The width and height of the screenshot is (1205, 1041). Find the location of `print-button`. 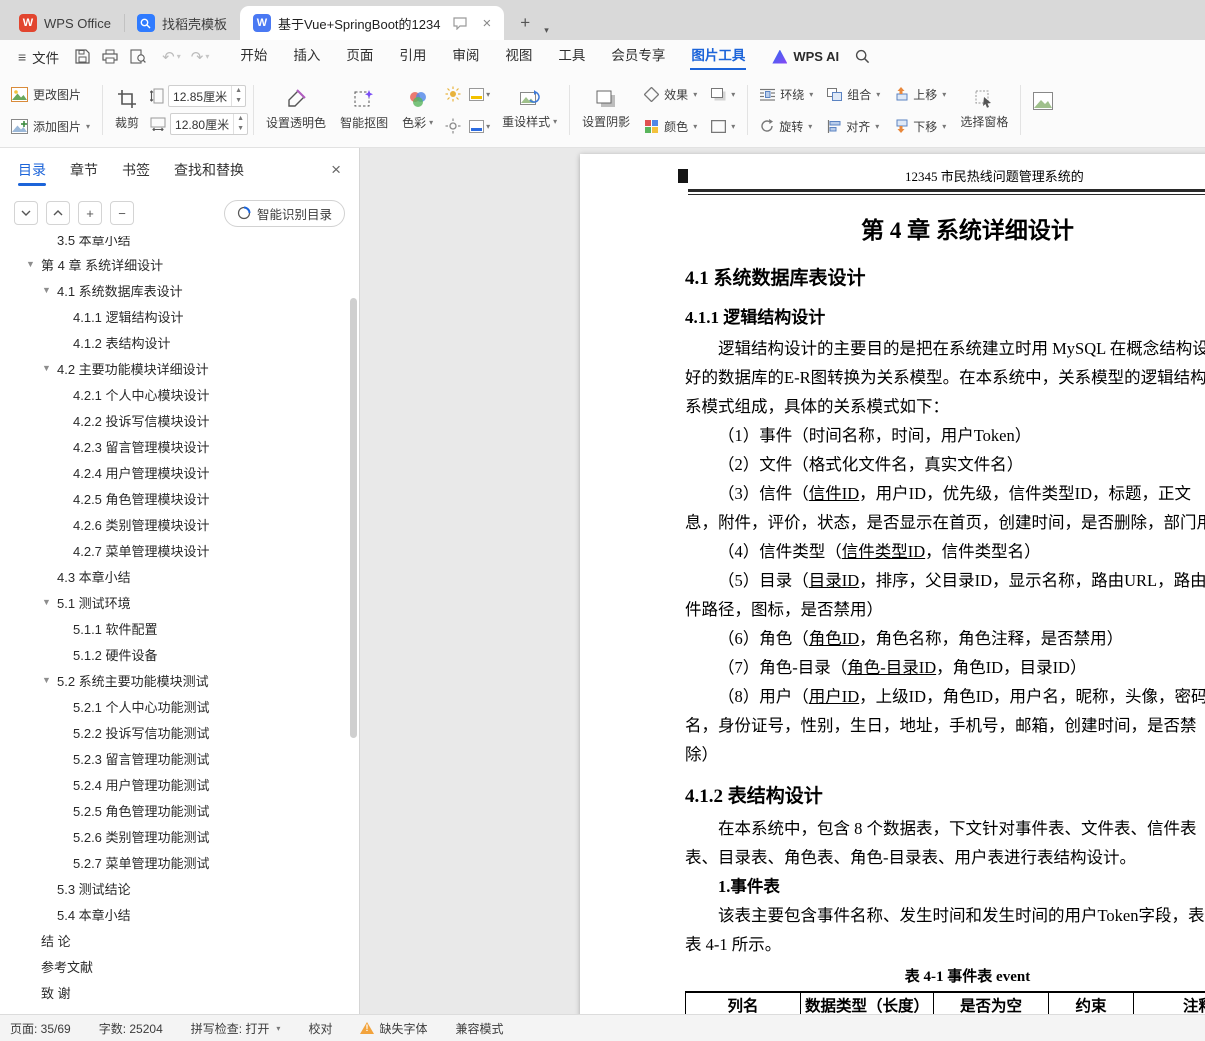

print-button is located at coordinates (110, 56).